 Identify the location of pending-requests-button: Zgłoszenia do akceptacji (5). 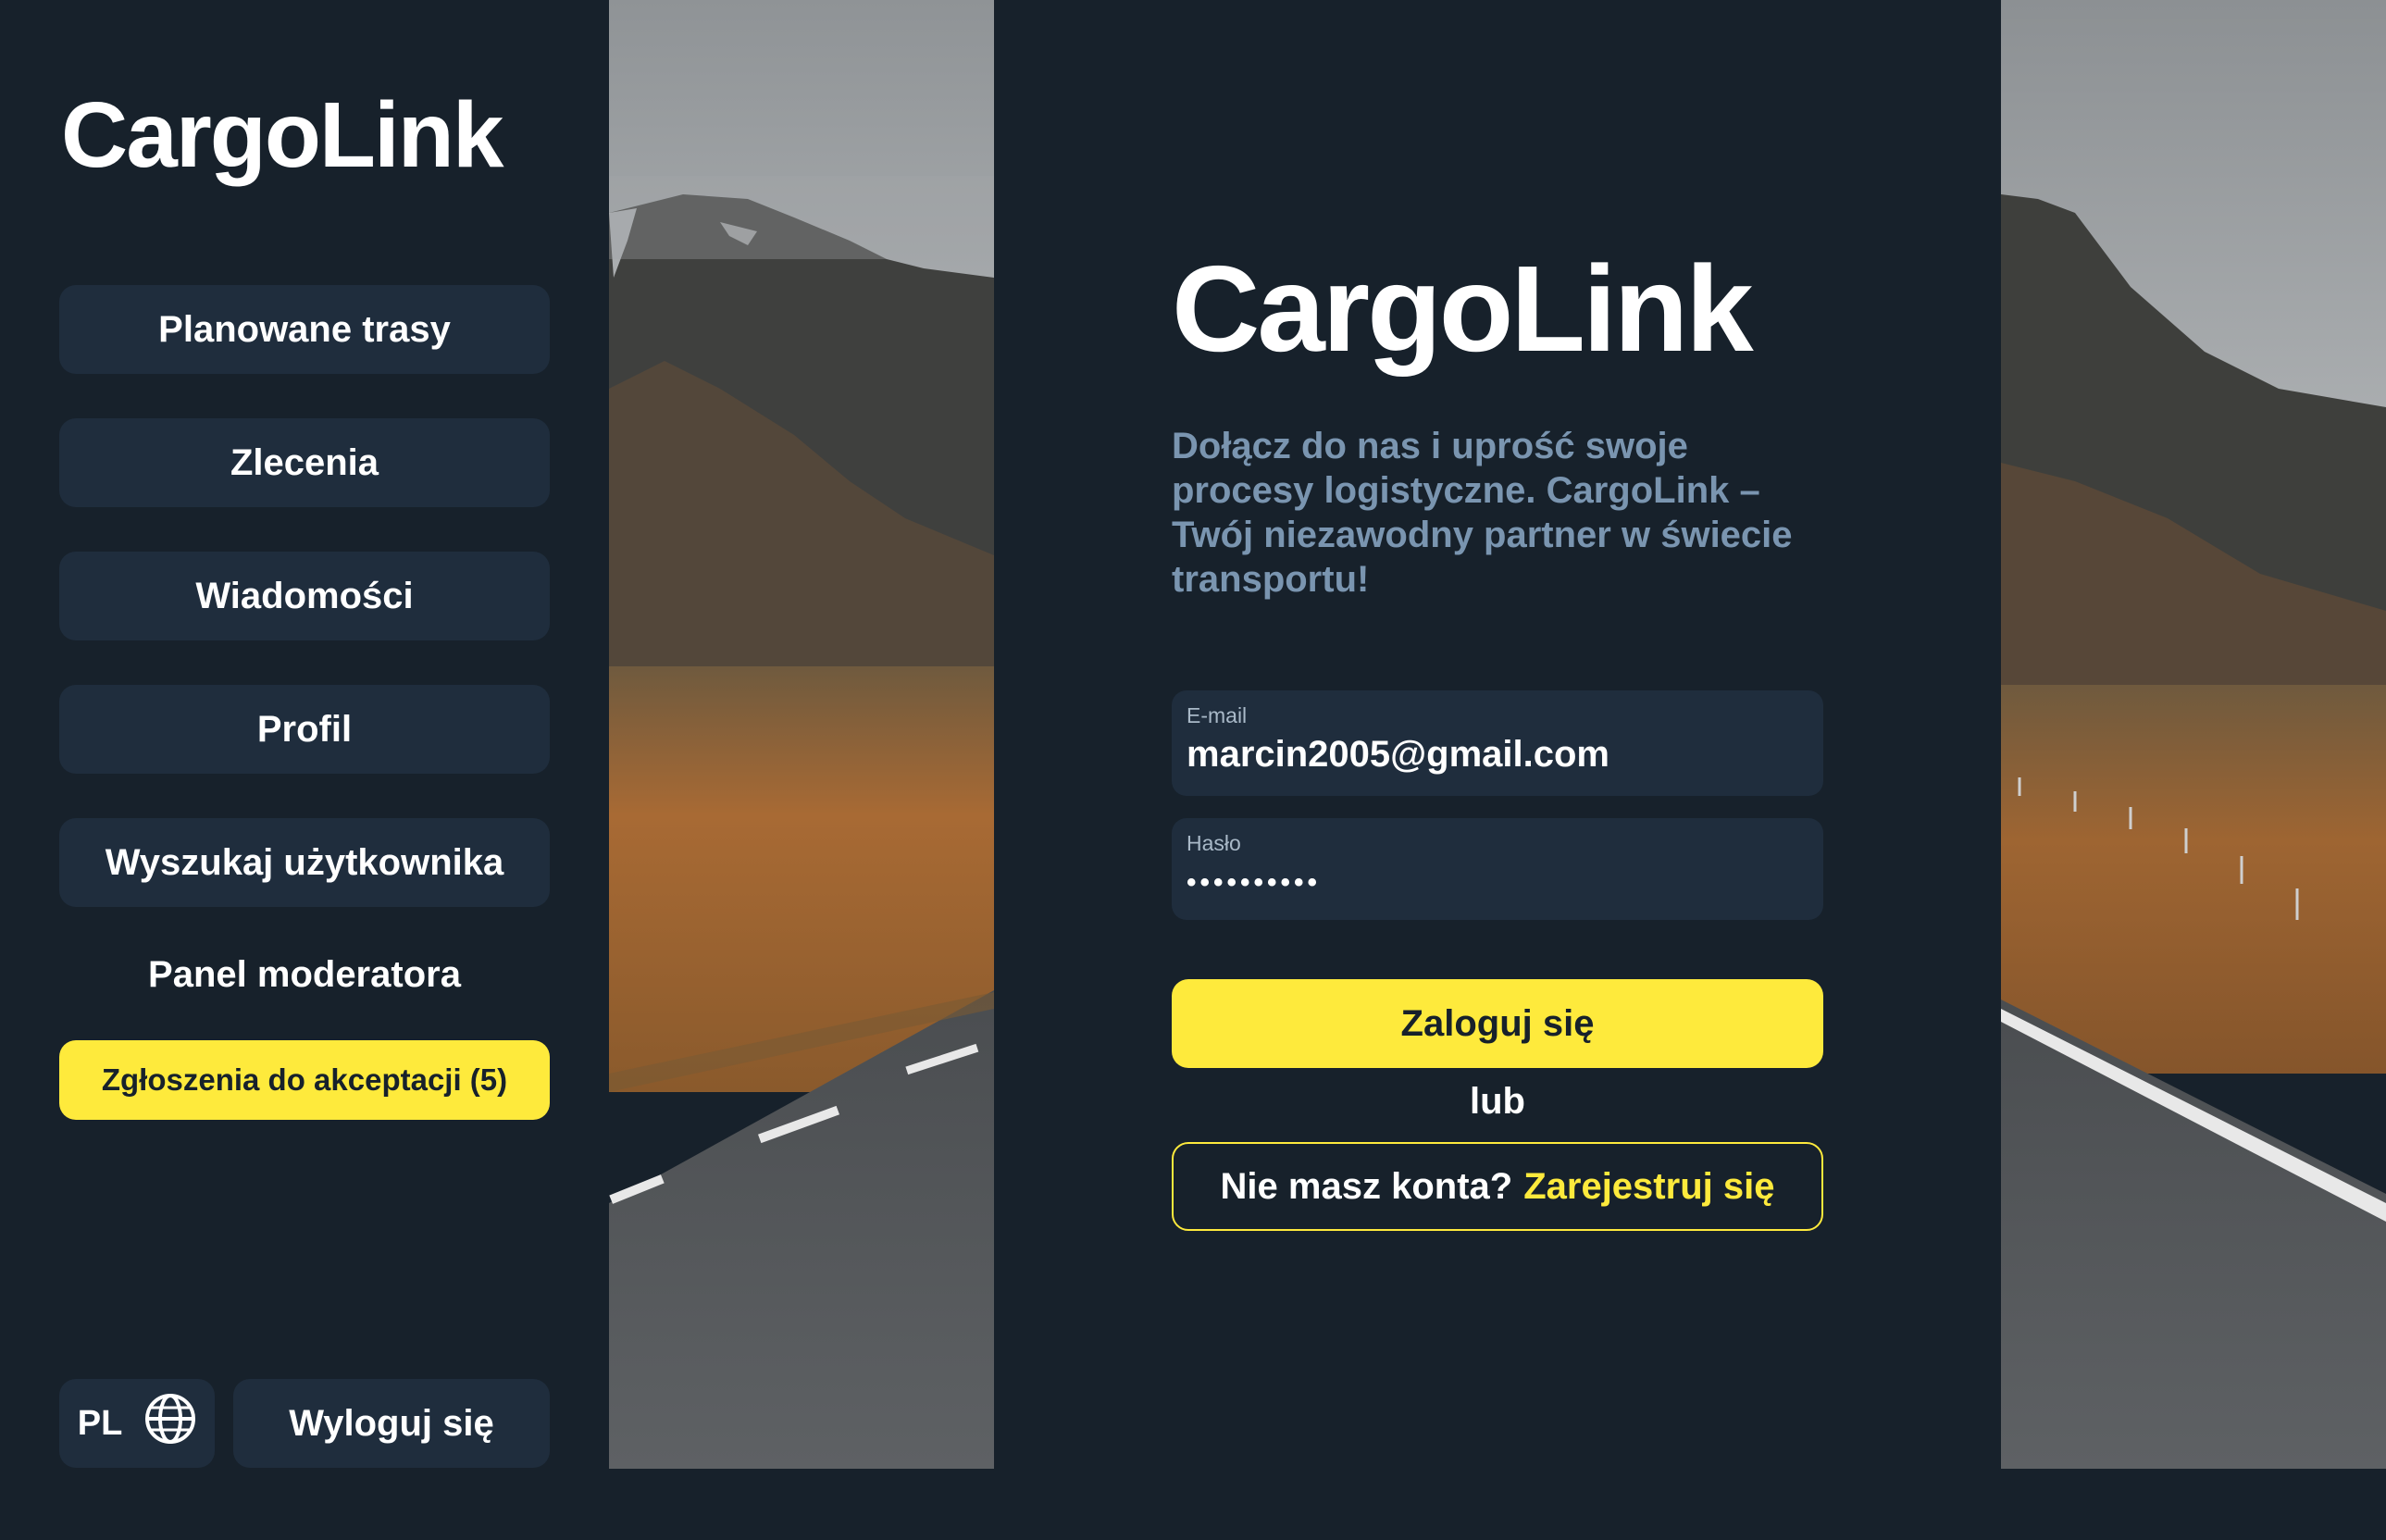
(304, 1080).